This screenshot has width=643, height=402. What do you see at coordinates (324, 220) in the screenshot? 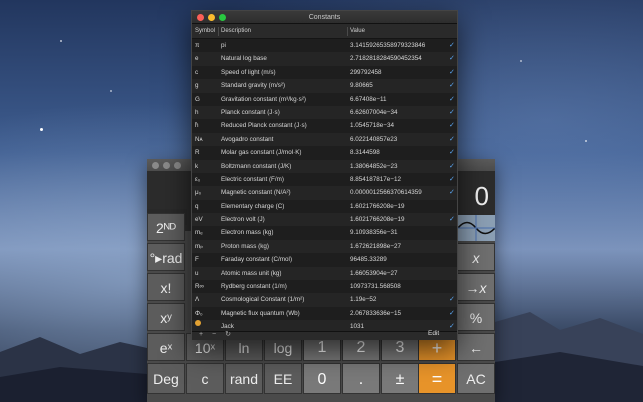
I see `table-row: eV Electron volt (J) 1.6021766208e−19 ✓` at bounding box center [324, 220].